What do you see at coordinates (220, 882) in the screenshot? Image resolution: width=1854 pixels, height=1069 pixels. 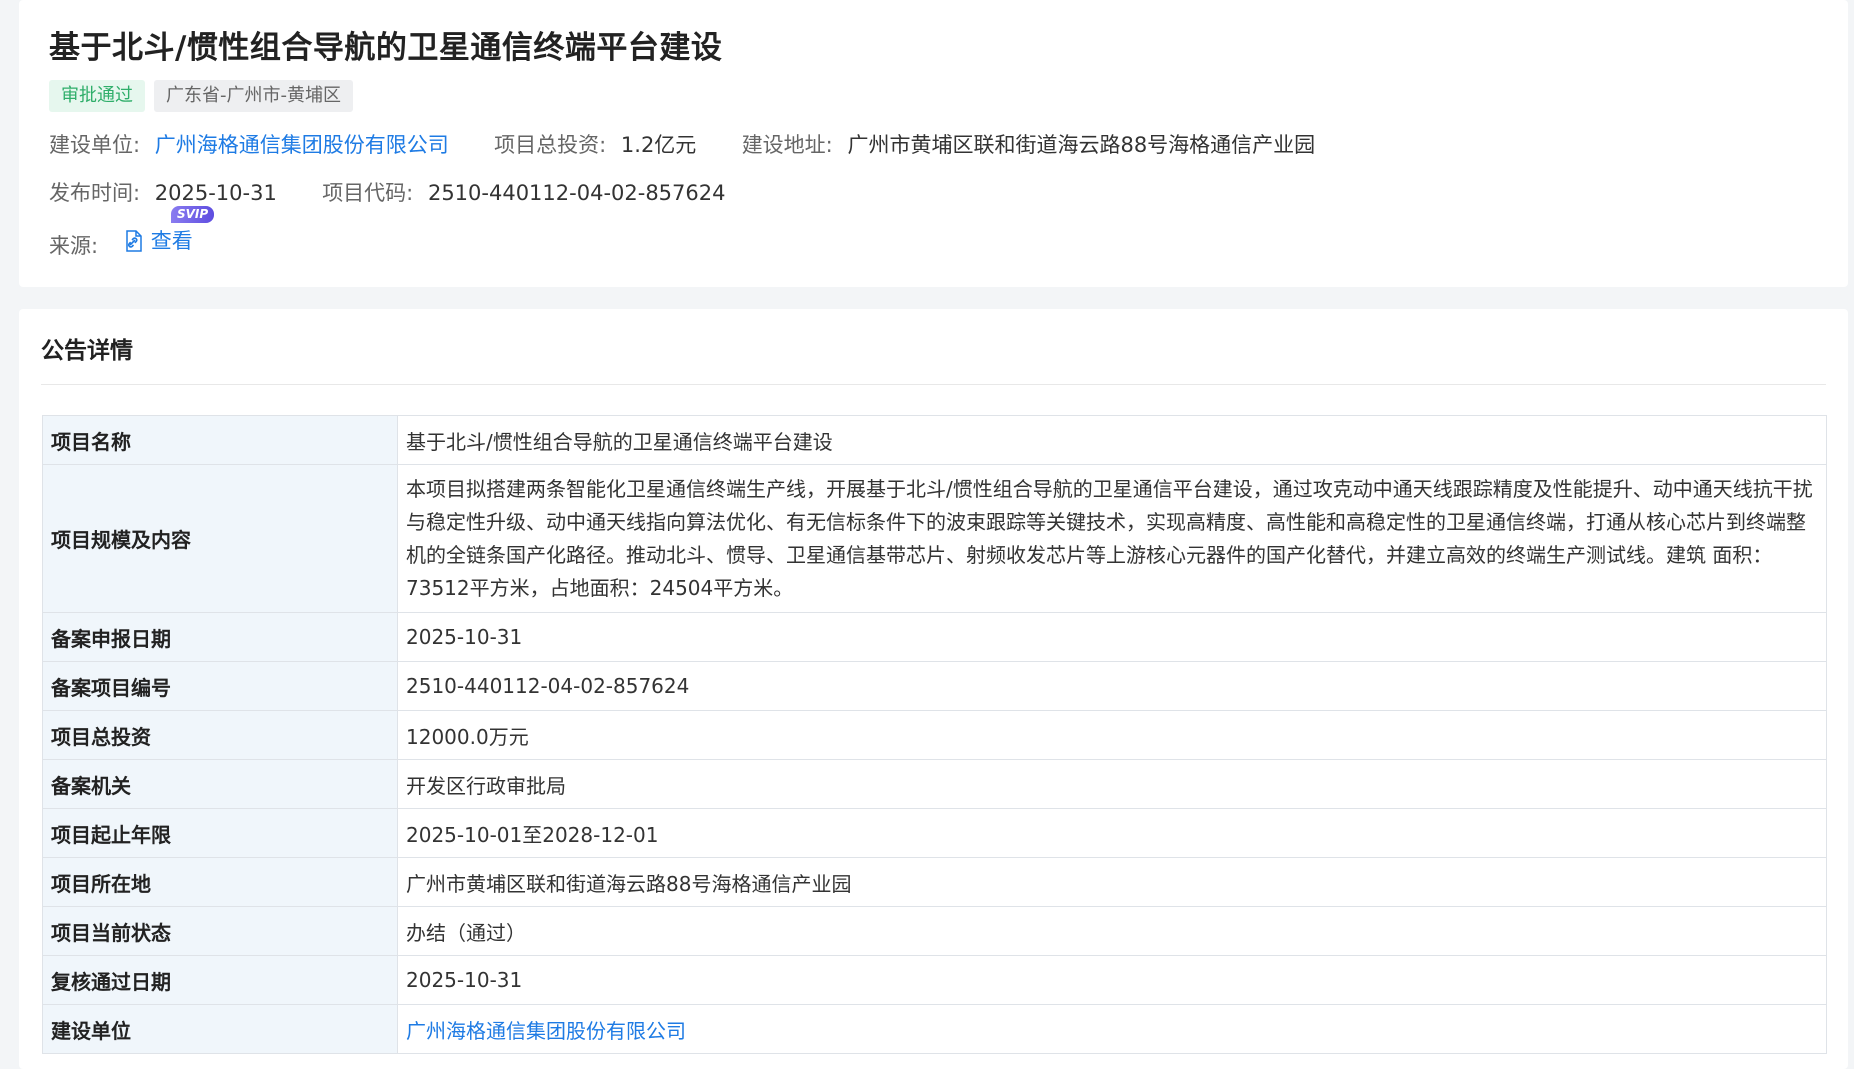 I see `row-key: 项目所在地` at bounding box center [220, 882].